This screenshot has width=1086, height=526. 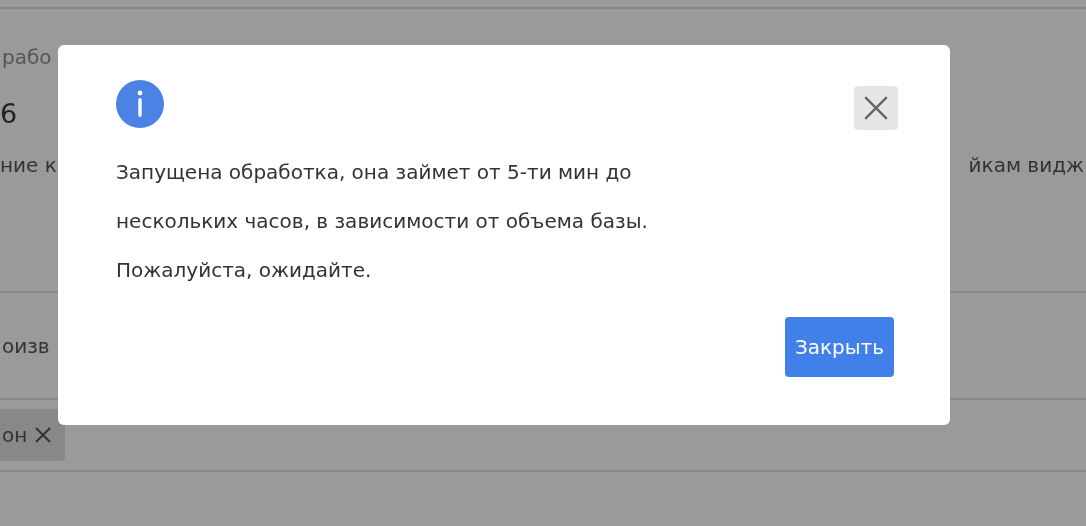 What do you see at coordinates (140, 104) in the screenshot?
I see `info-icon` at bounding box center [140, 104].